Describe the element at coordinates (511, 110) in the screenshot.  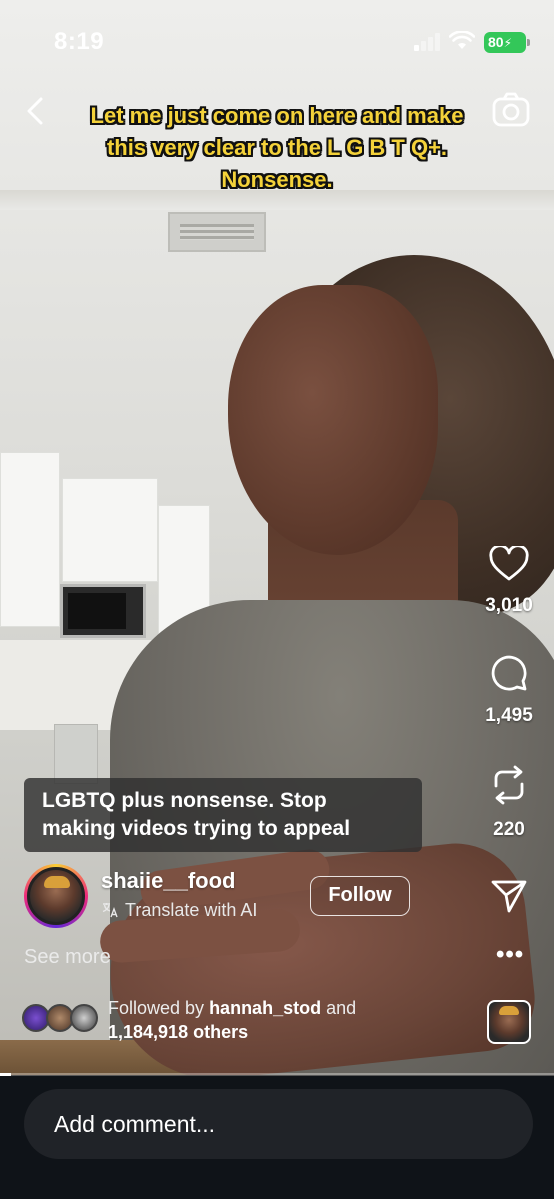
I see `camera-icon` at that location.